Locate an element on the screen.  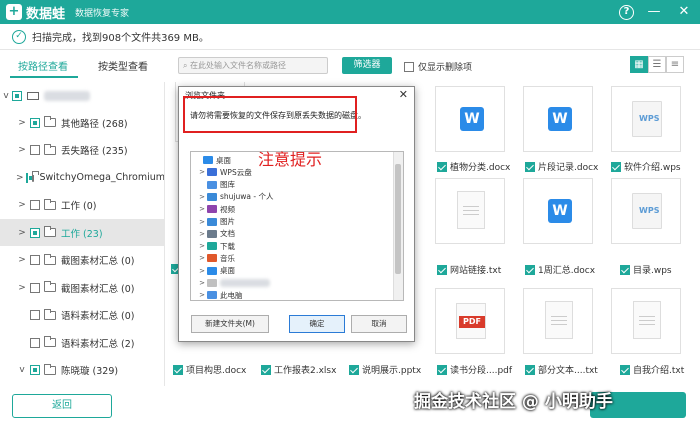
dialog-folder-item: > 视频 is located at coordinates (297, 209).